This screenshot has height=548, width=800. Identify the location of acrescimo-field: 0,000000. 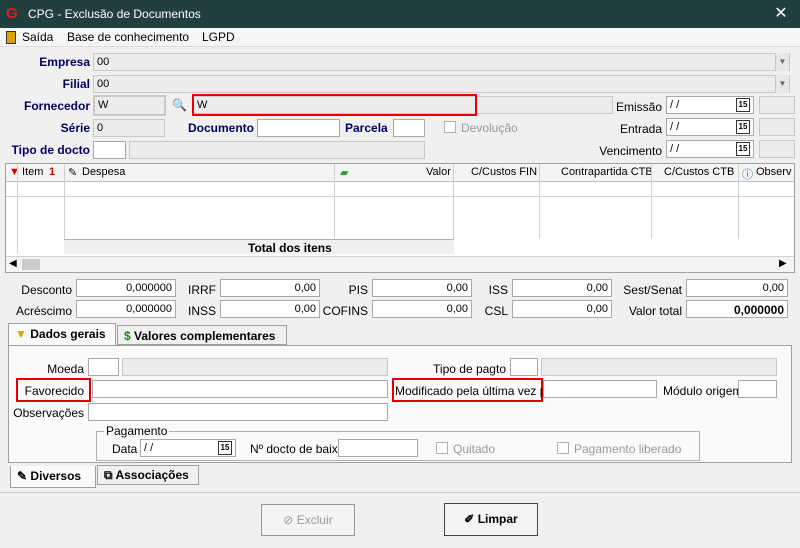
(126, 309).